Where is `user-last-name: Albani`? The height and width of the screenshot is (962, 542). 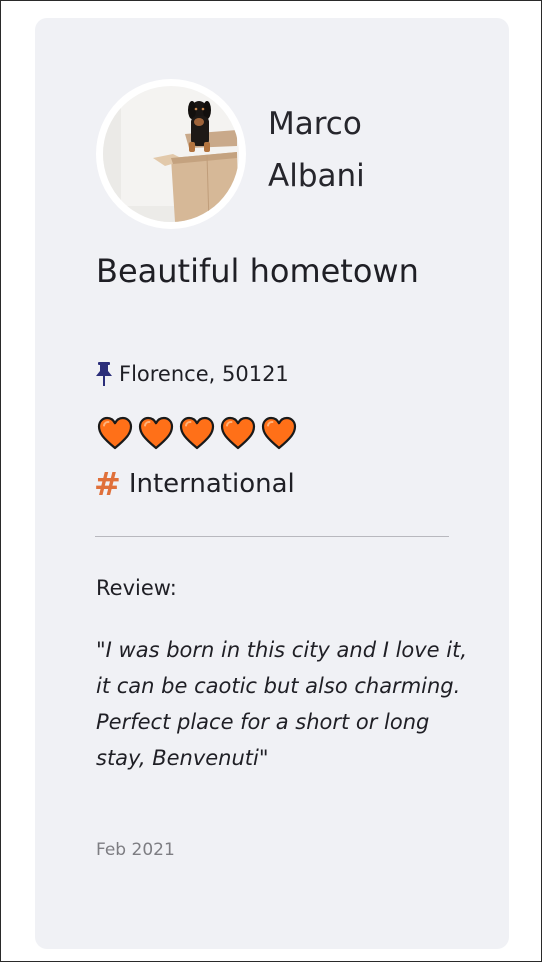
user-last-name: Albani is located at coordinates (316, 176).